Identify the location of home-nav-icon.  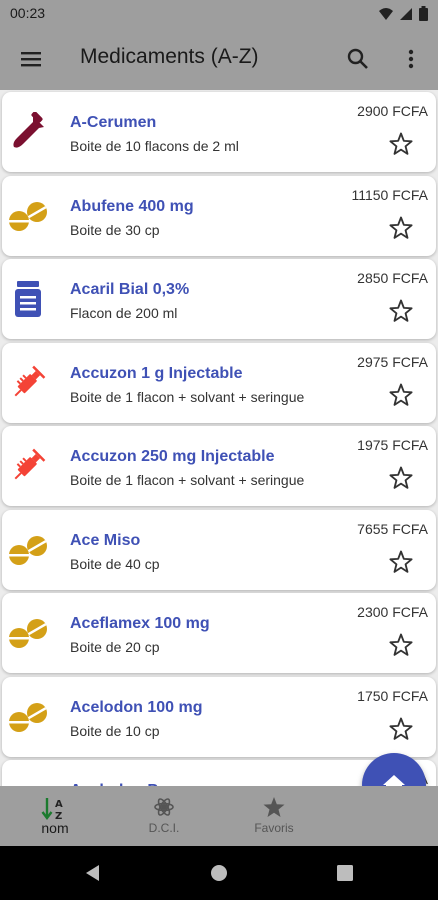
(219, 873).